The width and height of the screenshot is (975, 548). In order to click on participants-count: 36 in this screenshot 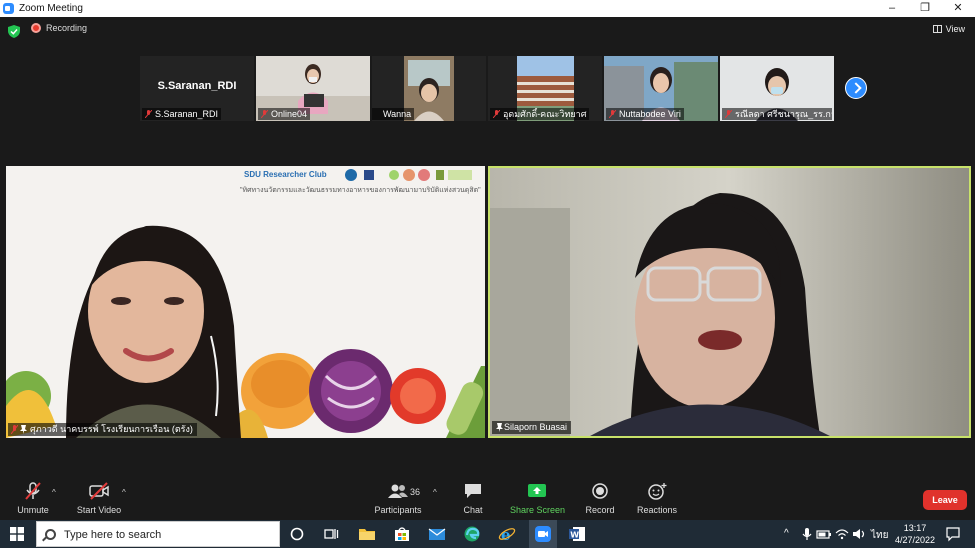, I will do `click(415, 492)`.